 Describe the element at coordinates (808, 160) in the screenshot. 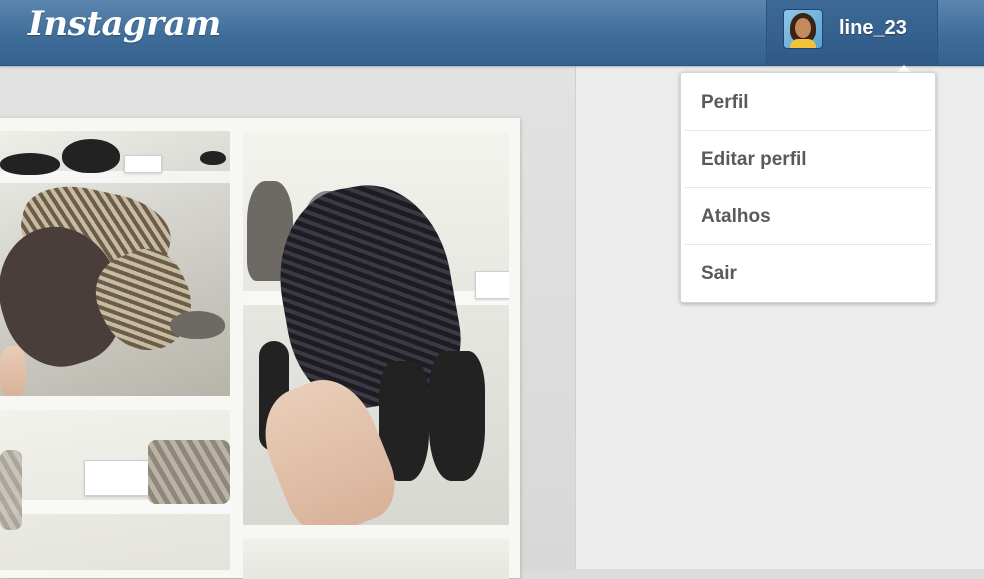

I see `menu-item-editar-perfil: Editar perfil` at that location.